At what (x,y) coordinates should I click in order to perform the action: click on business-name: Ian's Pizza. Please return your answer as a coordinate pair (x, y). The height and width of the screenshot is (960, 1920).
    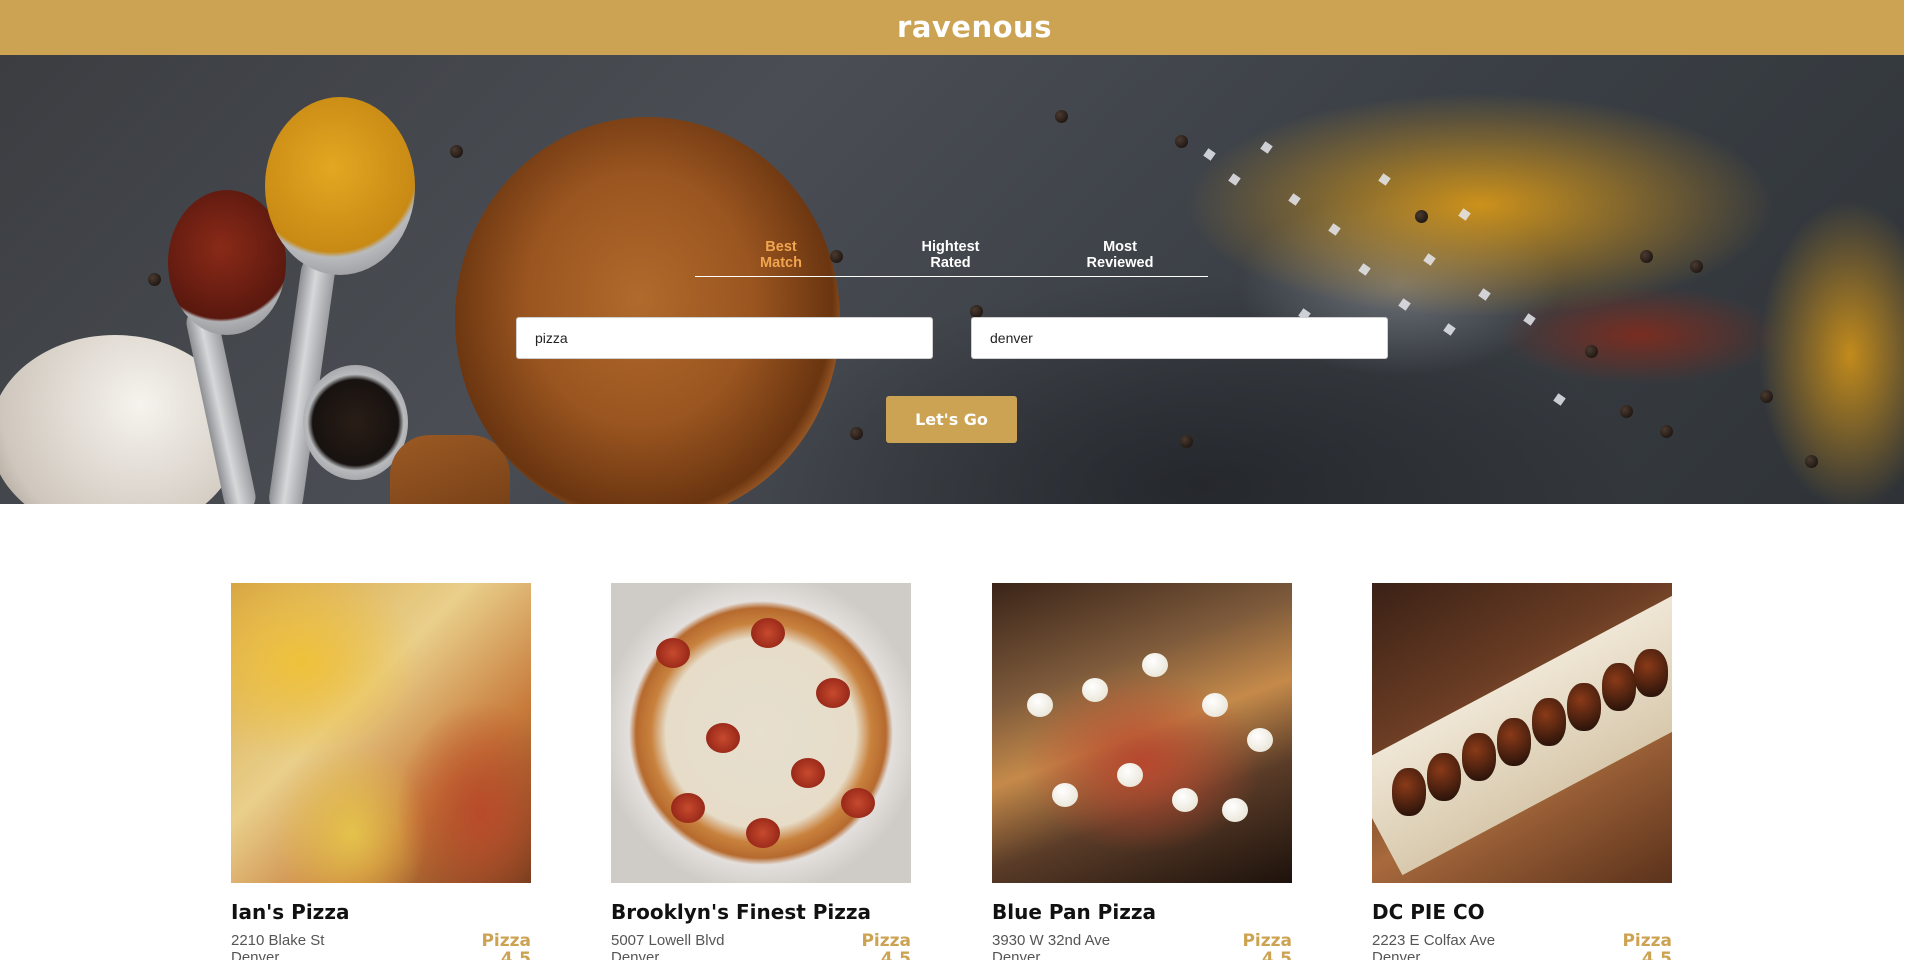
    Looking at the image, I should click on (290, 912).